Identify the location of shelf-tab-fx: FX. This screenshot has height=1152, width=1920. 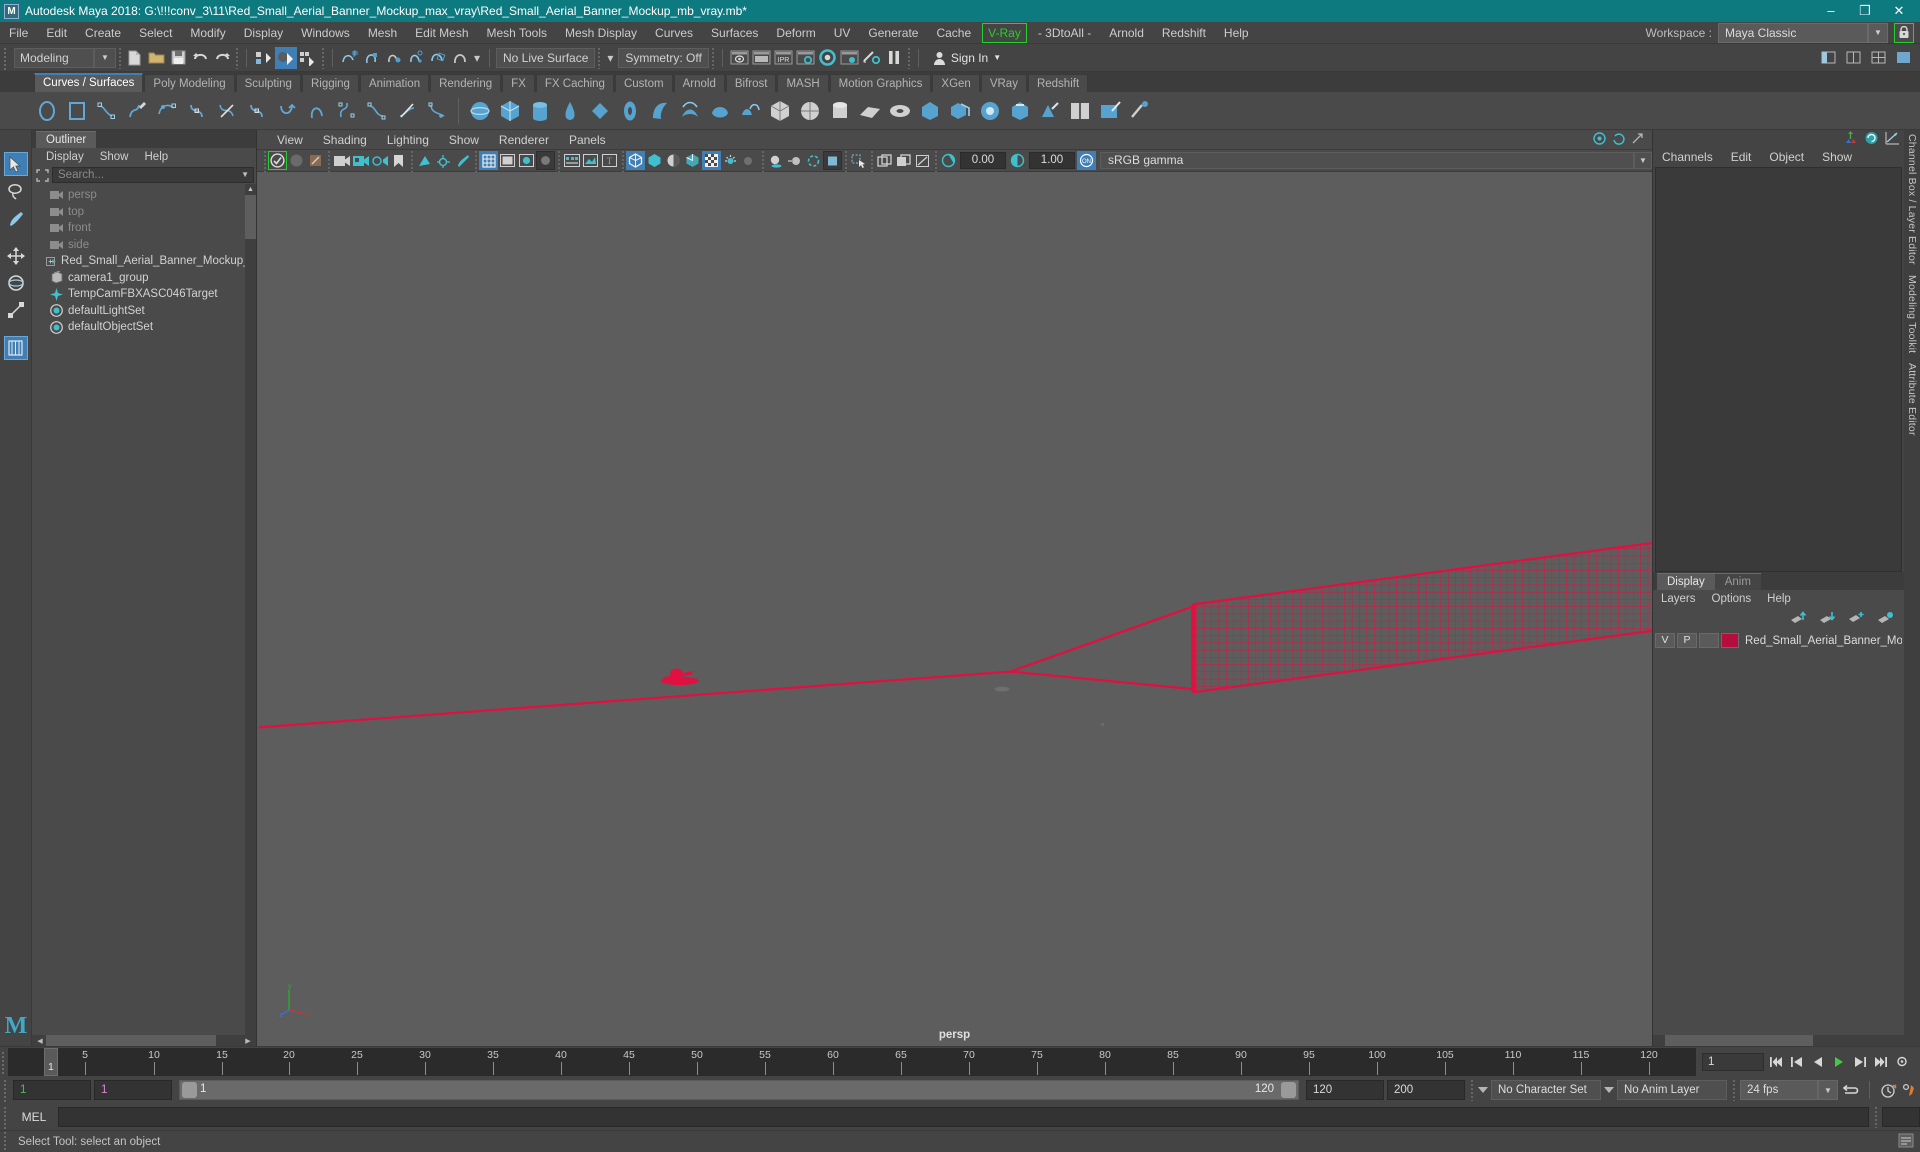
(518, 83).